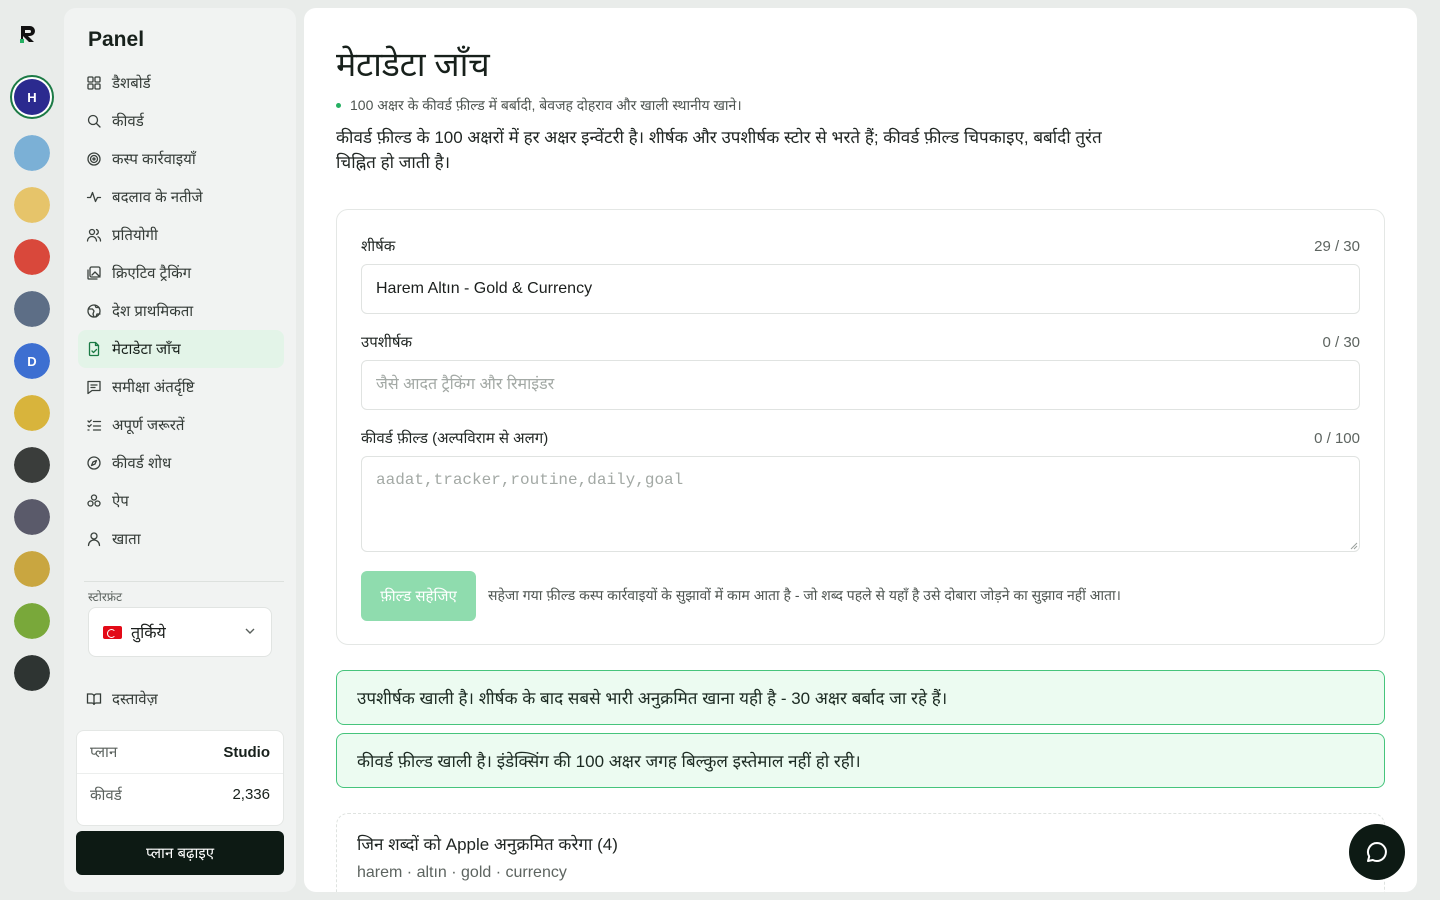  I want to click on user-icon, so click(94, 539).